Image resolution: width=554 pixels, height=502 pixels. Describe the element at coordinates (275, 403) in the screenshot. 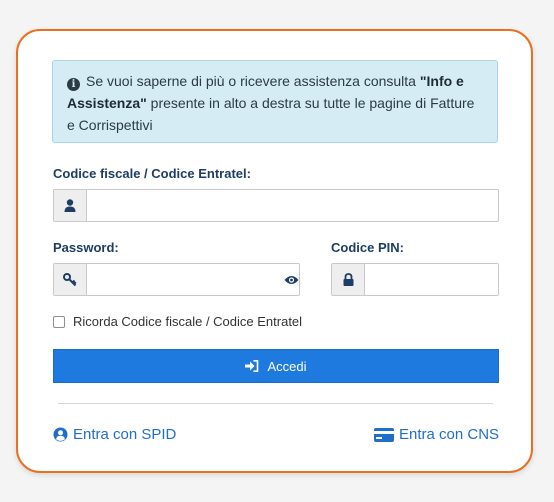

I see `divider` at that location.